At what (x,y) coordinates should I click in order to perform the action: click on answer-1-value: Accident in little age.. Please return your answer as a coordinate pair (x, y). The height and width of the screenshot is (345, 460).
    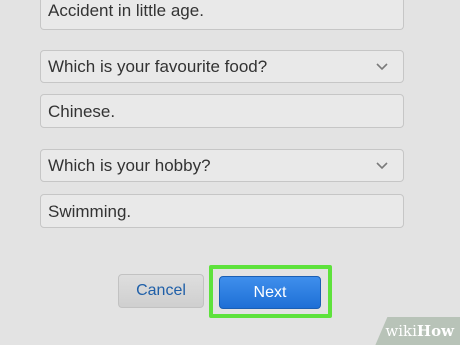
    Looking at the image, I should click on (126, 10).